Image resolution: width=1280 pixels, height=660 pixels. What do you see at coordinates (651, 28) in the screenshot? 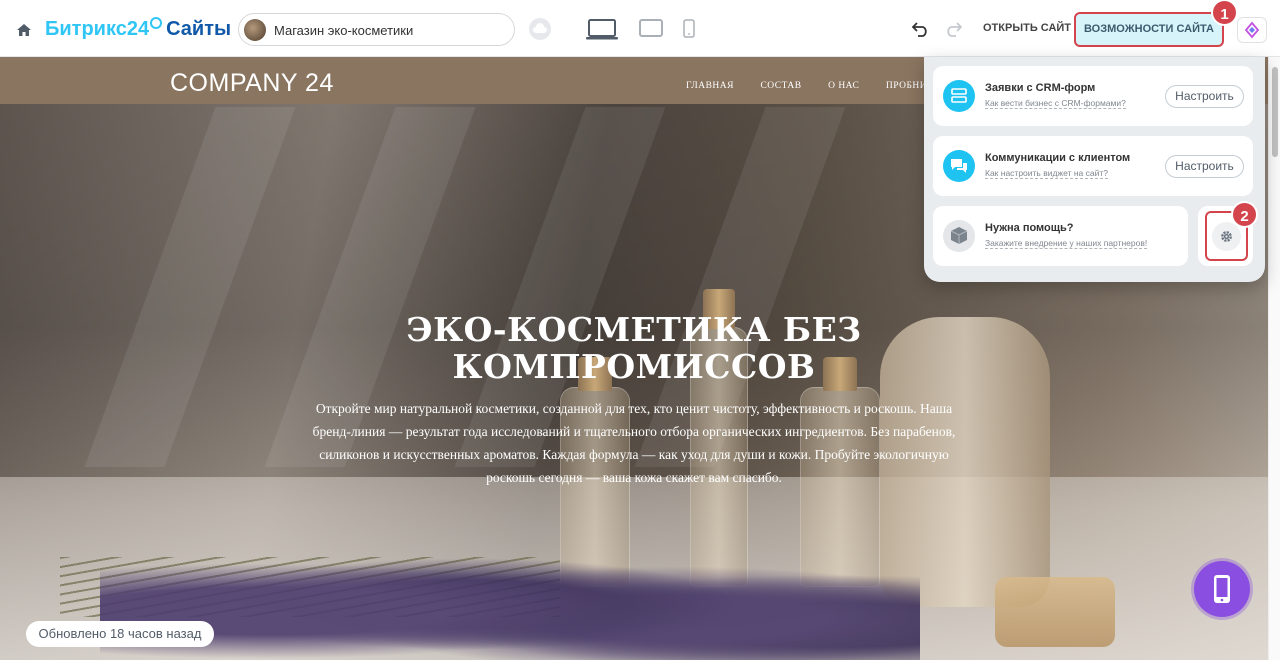
I see `tablet-view-icon` at bounding box center [651, 28].